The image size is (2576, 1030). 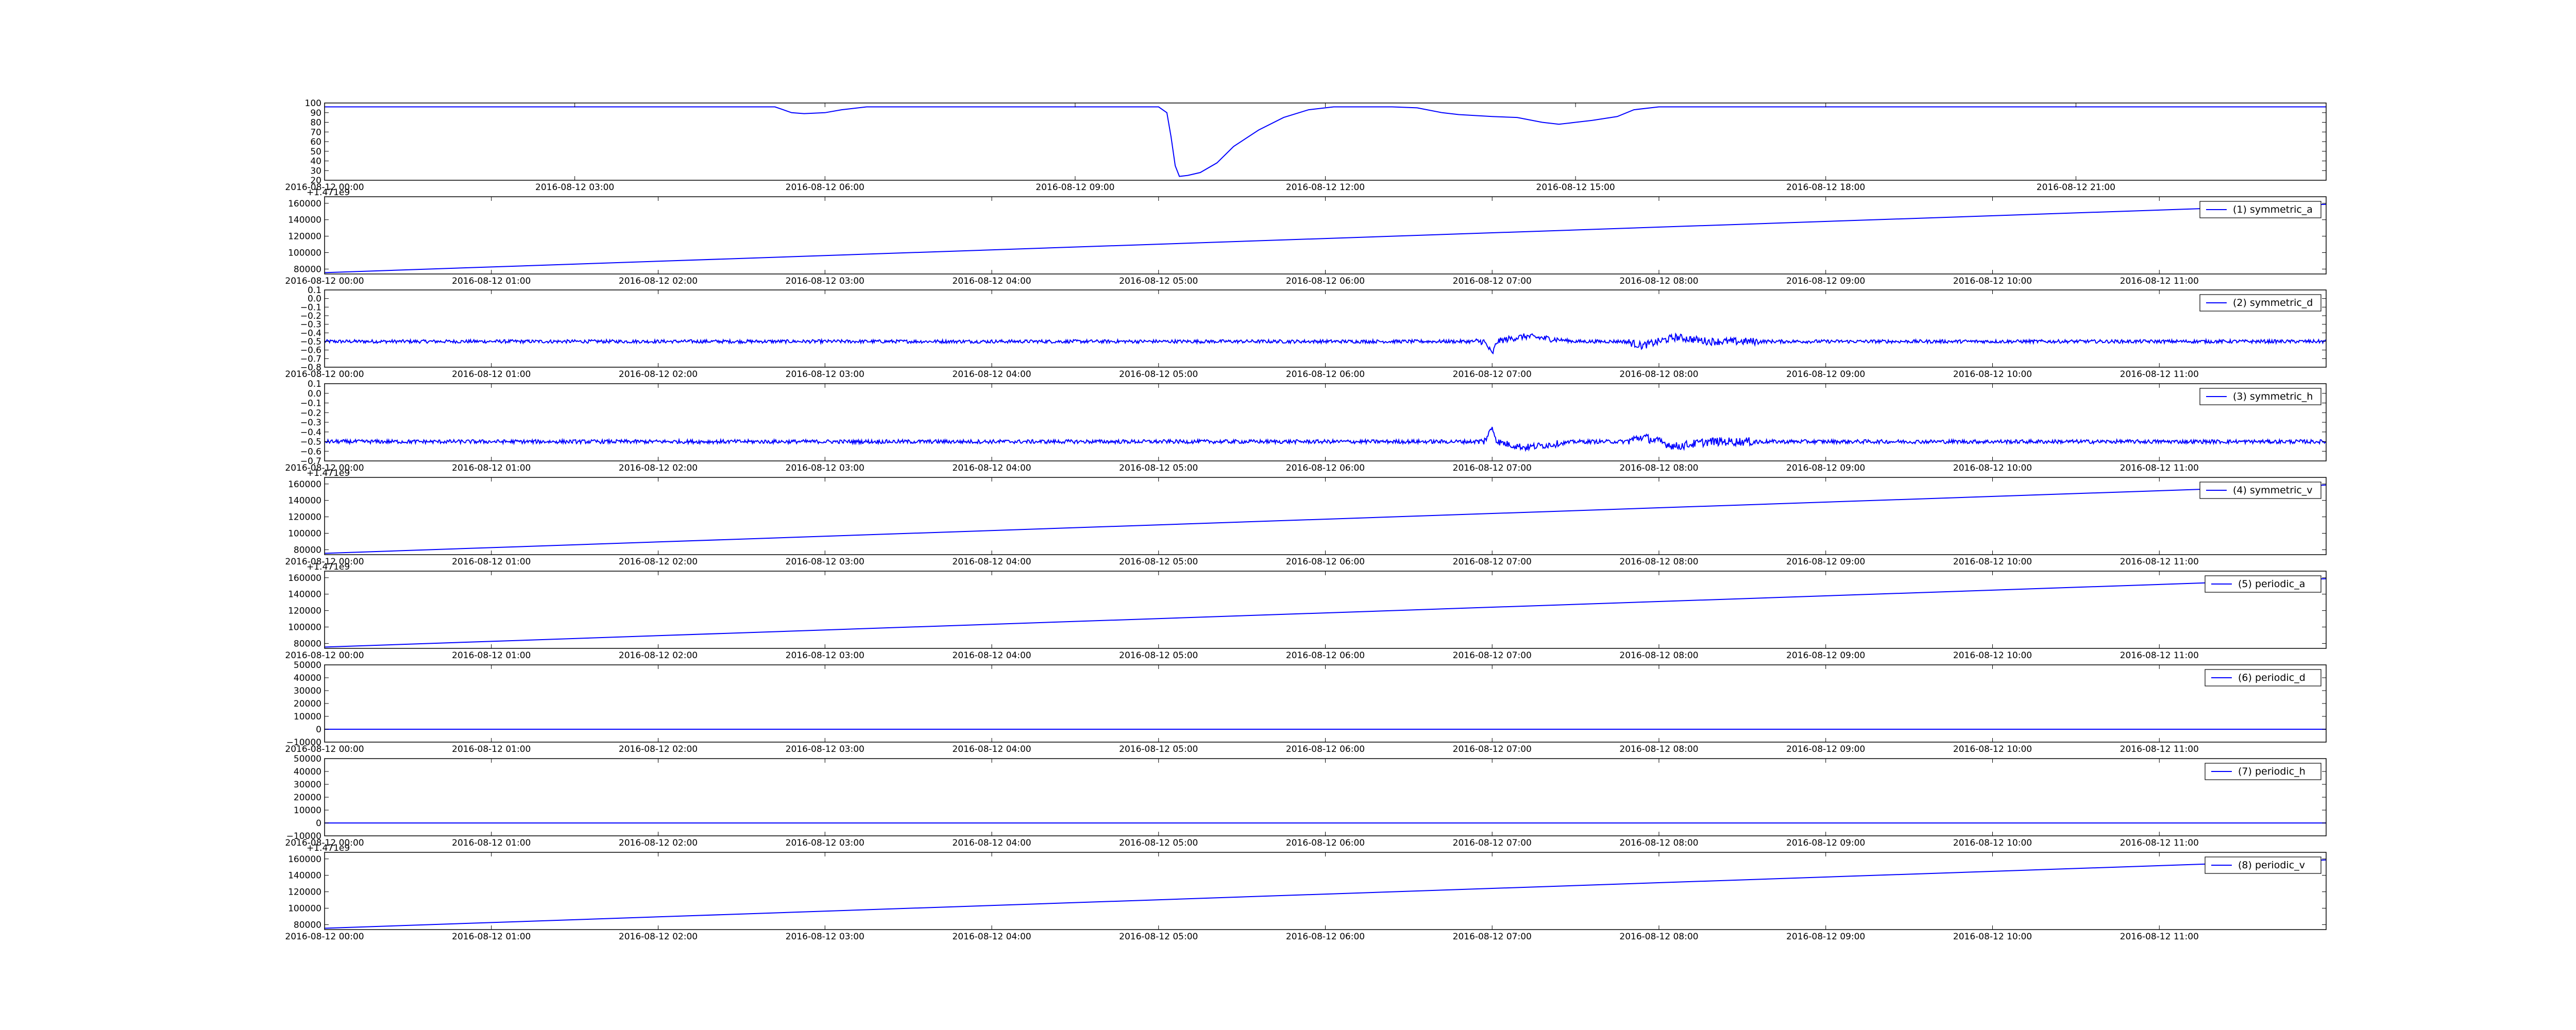 I want to click on x-tick-label: 2016-08-12 15:00, so click(x=1575, y=188).